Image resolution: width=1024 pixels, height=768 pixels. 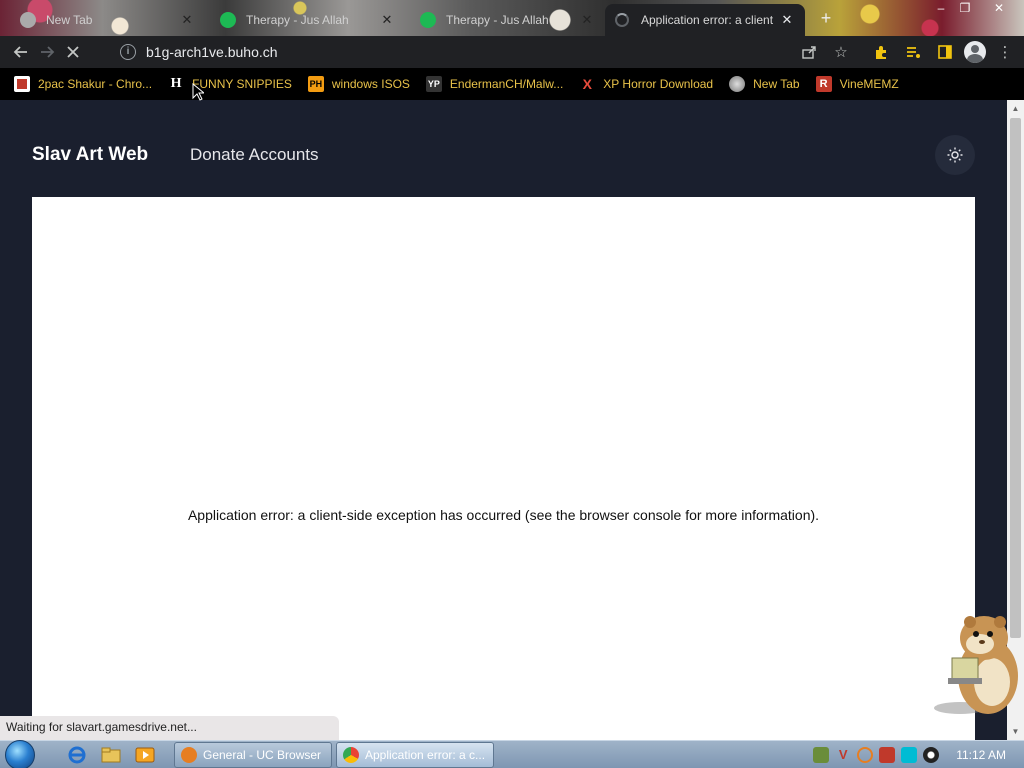 I want to click on more-menu-icon: ⋮, so click(x=1005, y=52).